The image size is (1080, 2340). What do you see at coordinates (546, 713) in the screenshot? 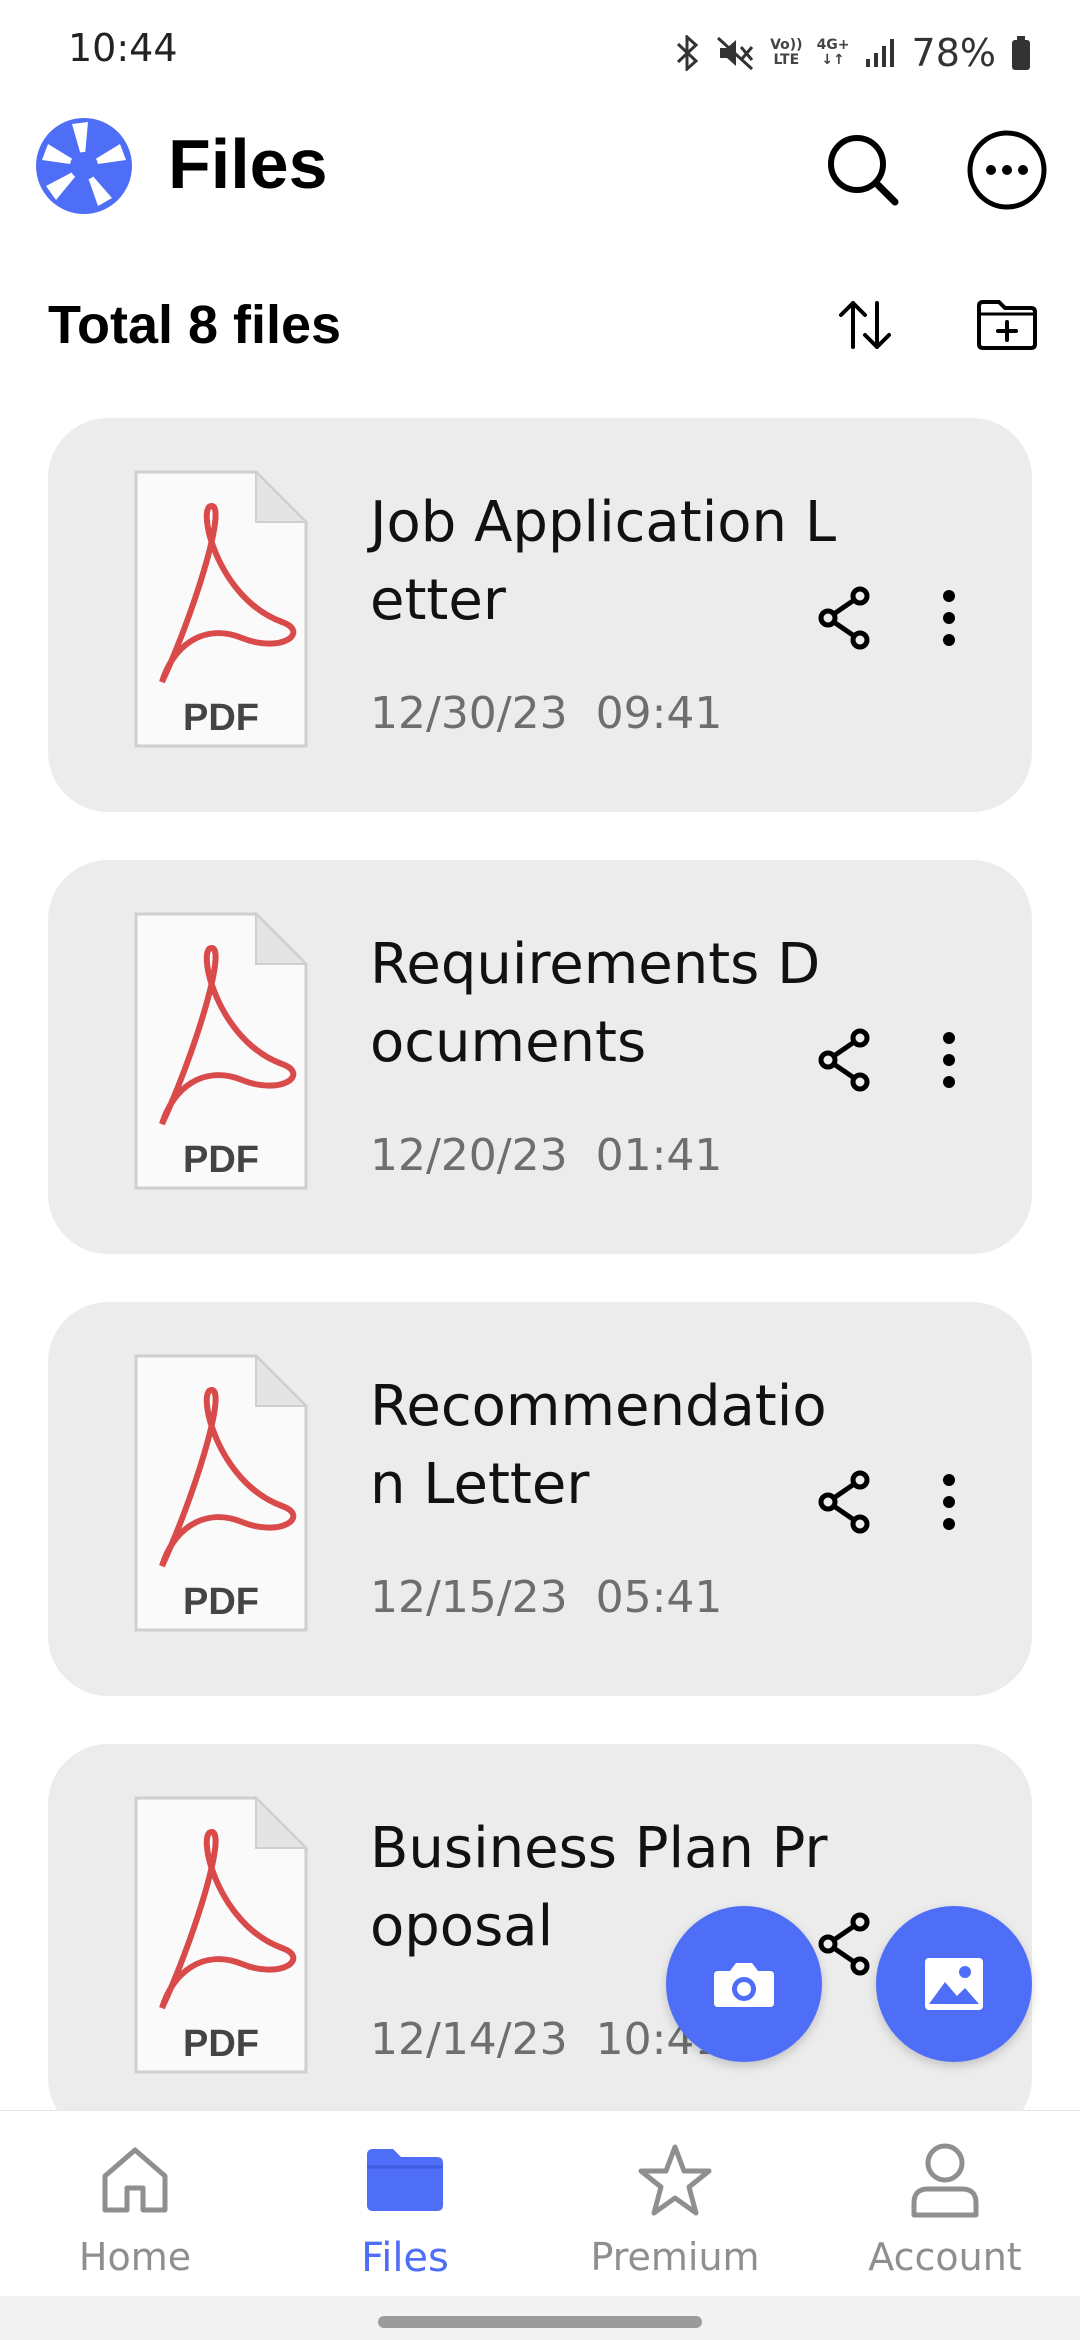
I see `file-date: 12/30/23 09:41` at bounding box center [546, 713].